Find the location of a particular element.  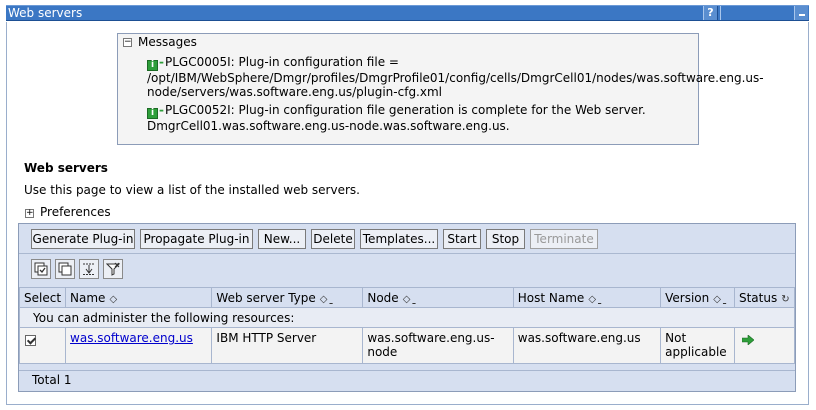

section-title: Web servers is located at coordinates (66, 168).